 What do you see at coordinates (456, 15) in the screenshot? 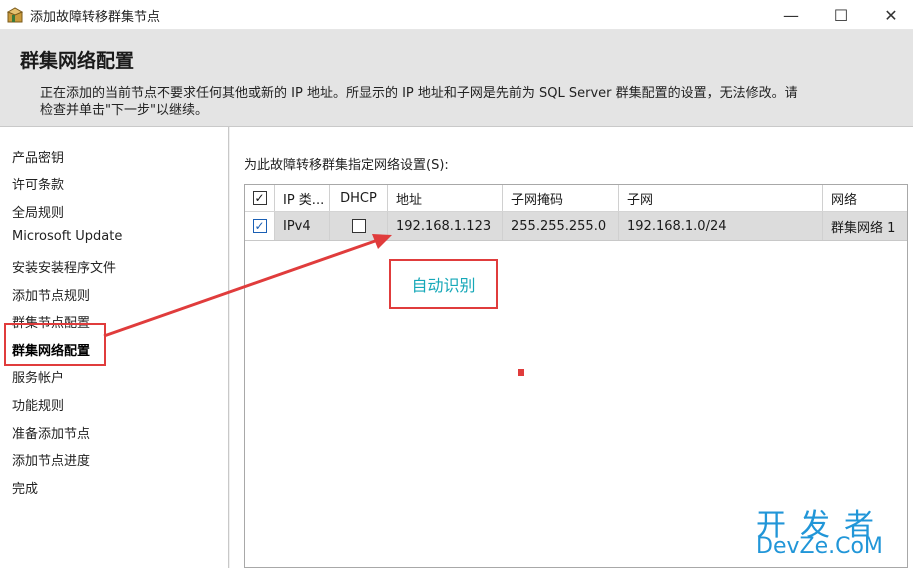
I see `title-bar: 添加故障转移群集节点 — ☐ ✕` at bounding box center [456, 15].